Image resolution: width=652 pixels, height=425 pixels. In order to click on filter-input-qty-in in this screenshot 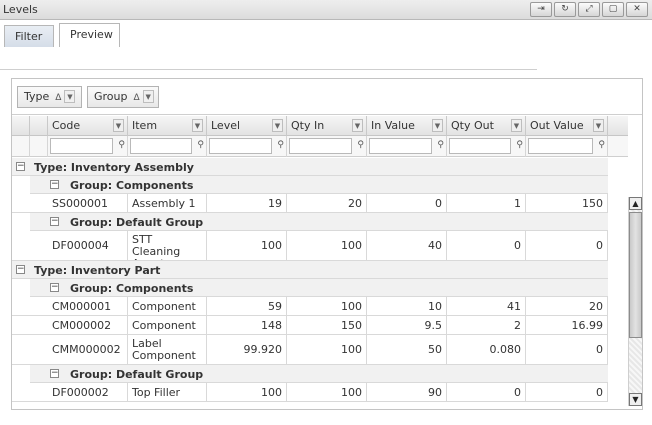, I will do `click(320, 146)`.